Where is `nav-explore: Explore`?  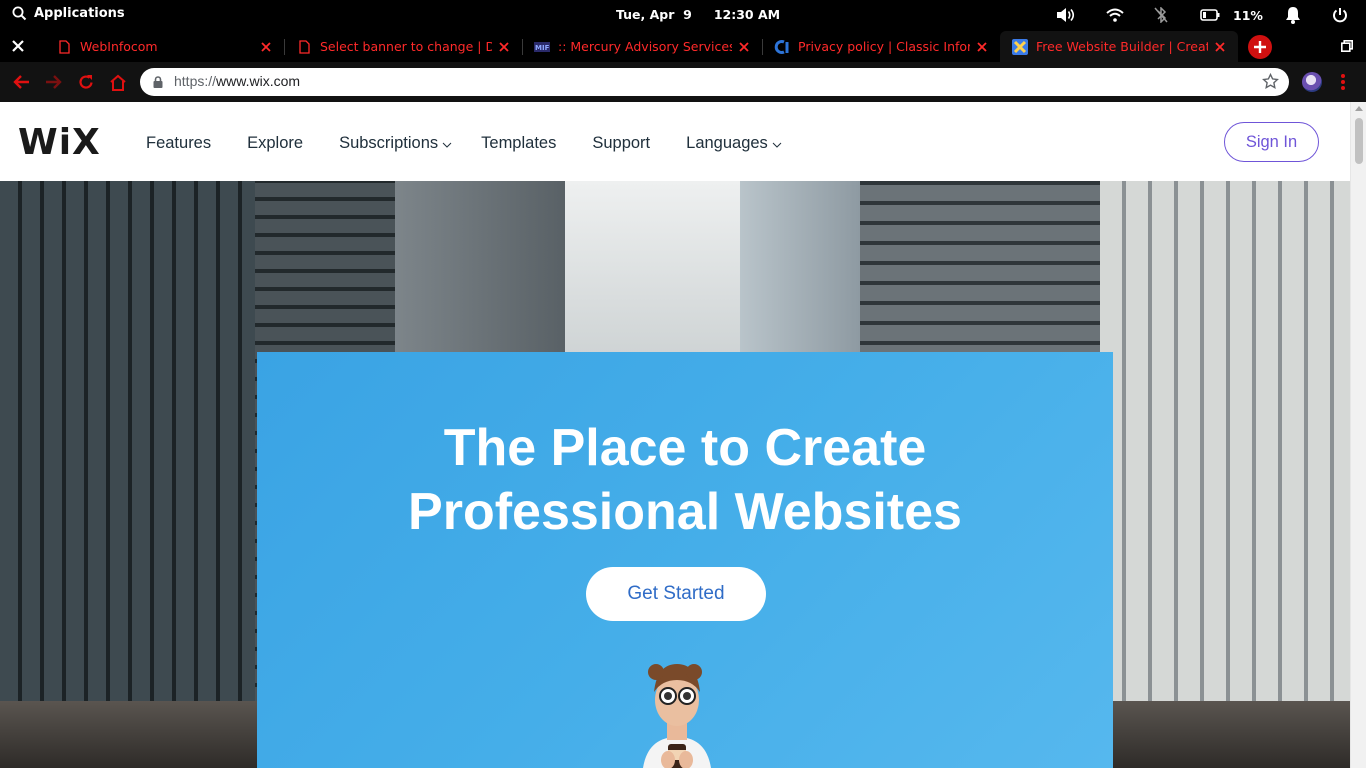
nav-explore: Explore is located at coordinates (275, 143).